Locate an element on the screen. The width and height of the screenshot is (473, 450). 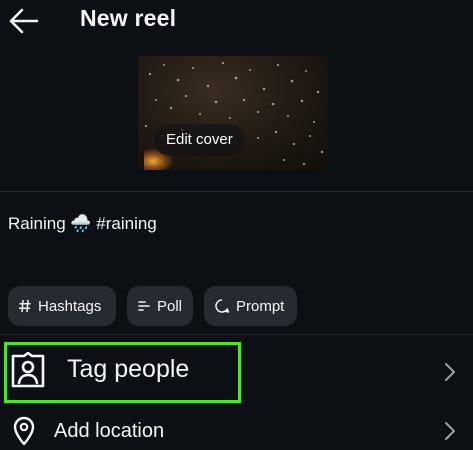
caption-input: Raining 🌧️ #raining is located at coordinates (82, 224).